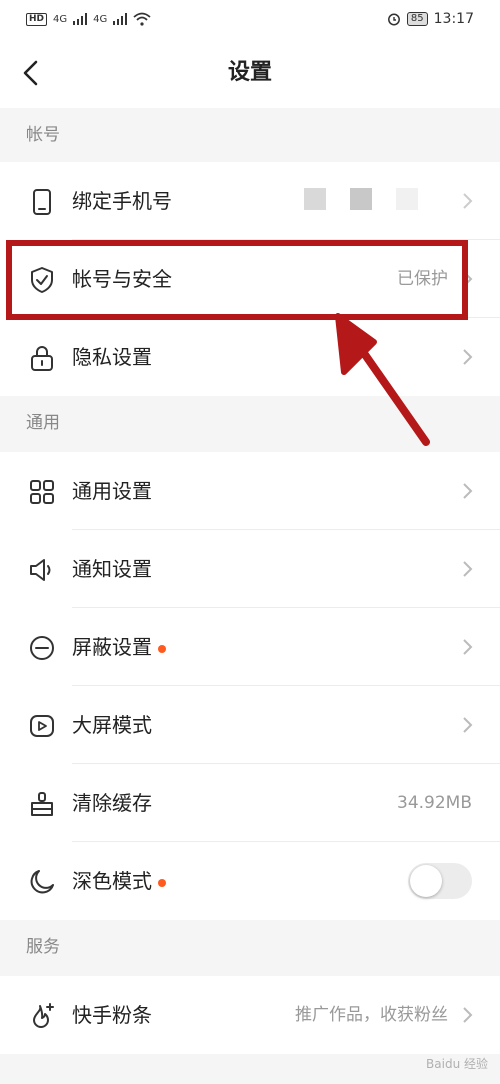  I want to click on battery-indicator: 85, so click(417, 19).